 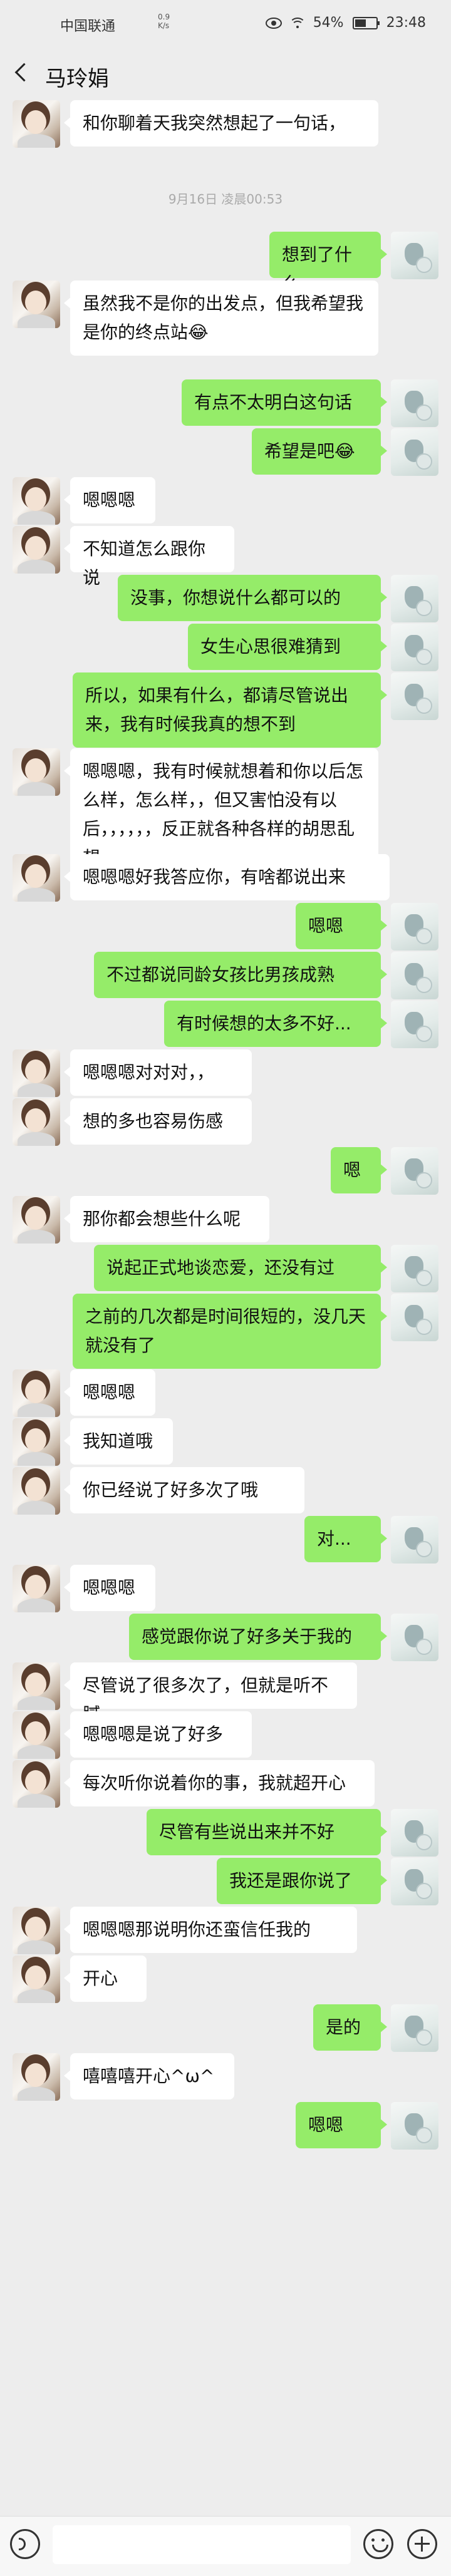 I want to click on input-bar, so click(x=225, y=2546).